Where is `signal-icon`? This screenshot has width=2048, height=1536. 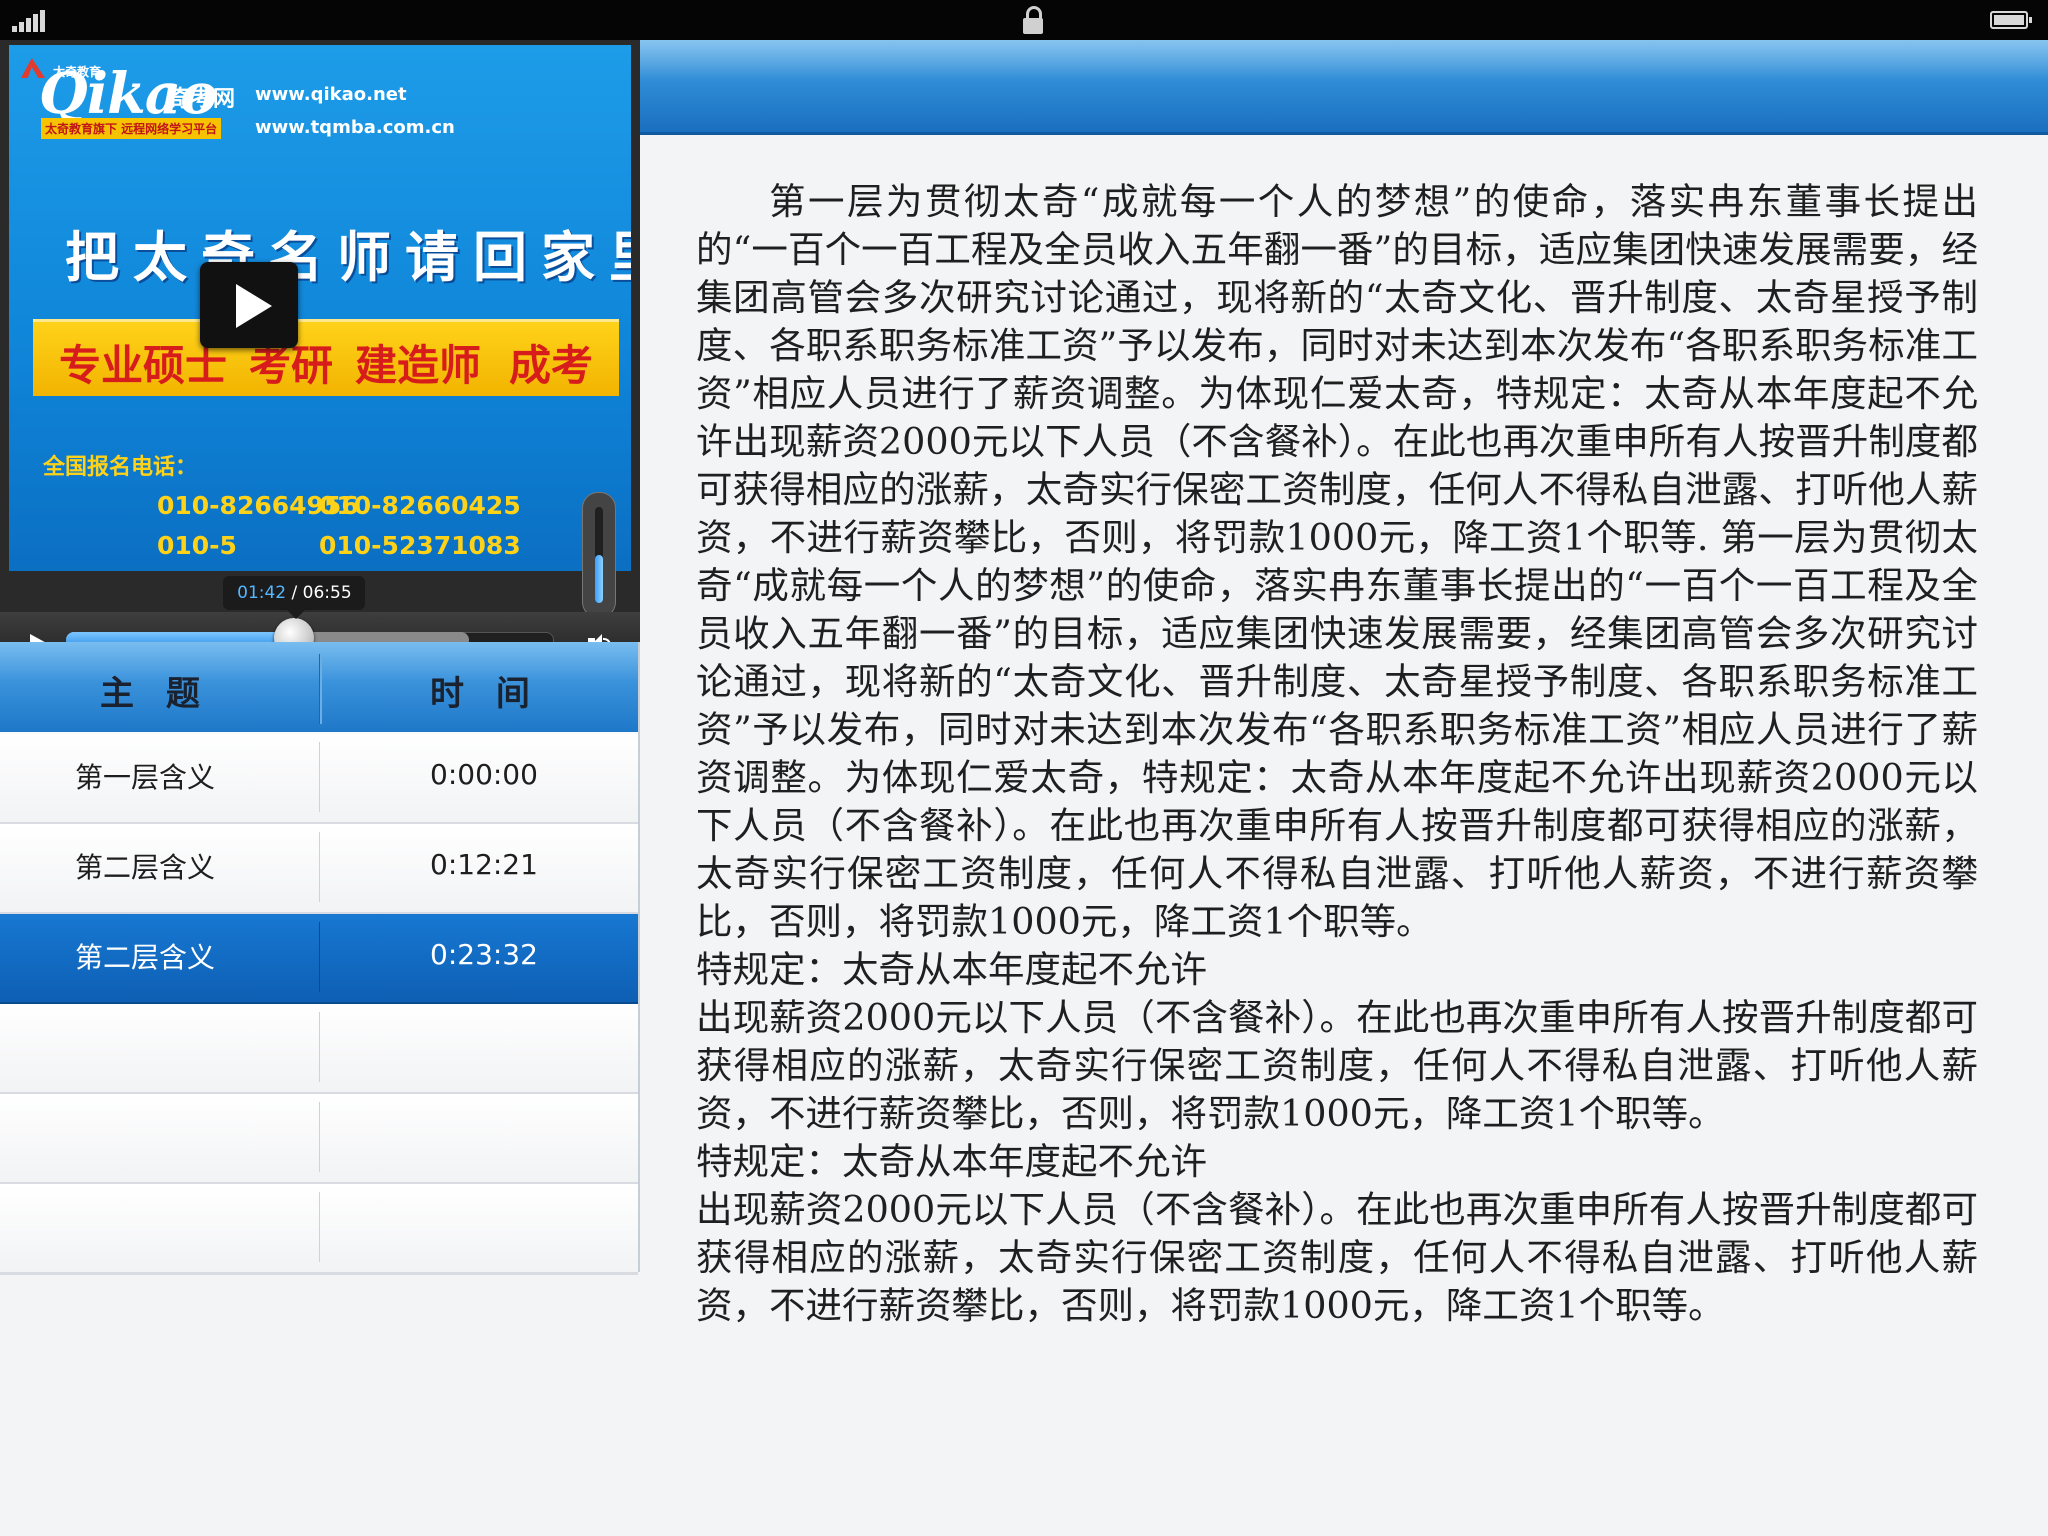 signal-icon is located at coordinates (29, 21).